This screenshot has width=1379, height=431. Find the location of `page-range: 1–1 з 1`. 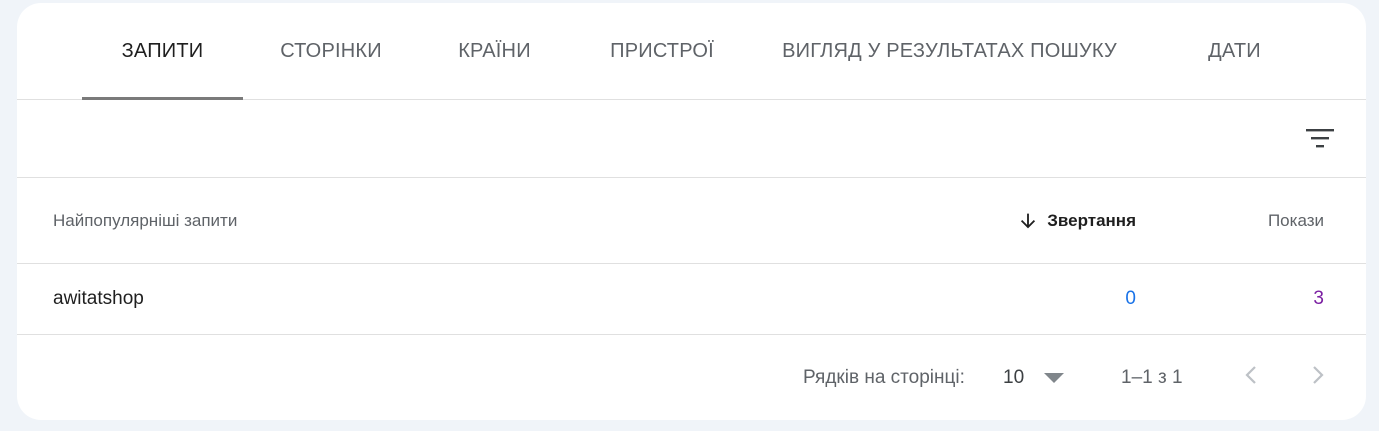

page-range: 1–1 з 1 is located at coordinates (1152, 377).